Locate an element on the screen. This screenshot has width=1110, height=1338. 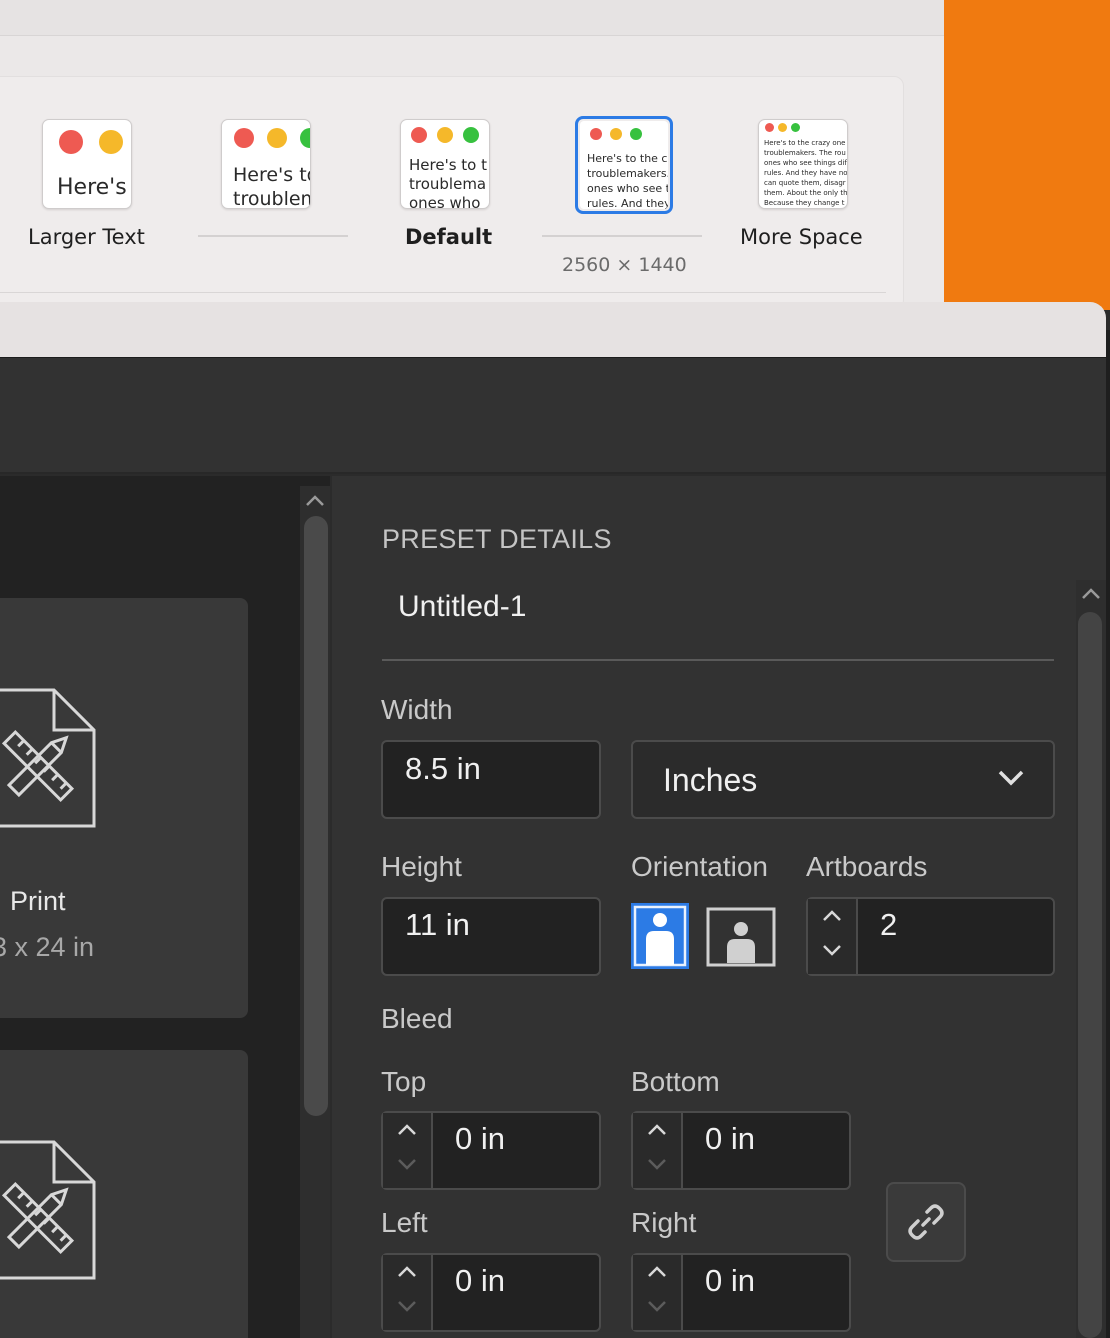
artboards-stepper is located at coordinates (833, 936).